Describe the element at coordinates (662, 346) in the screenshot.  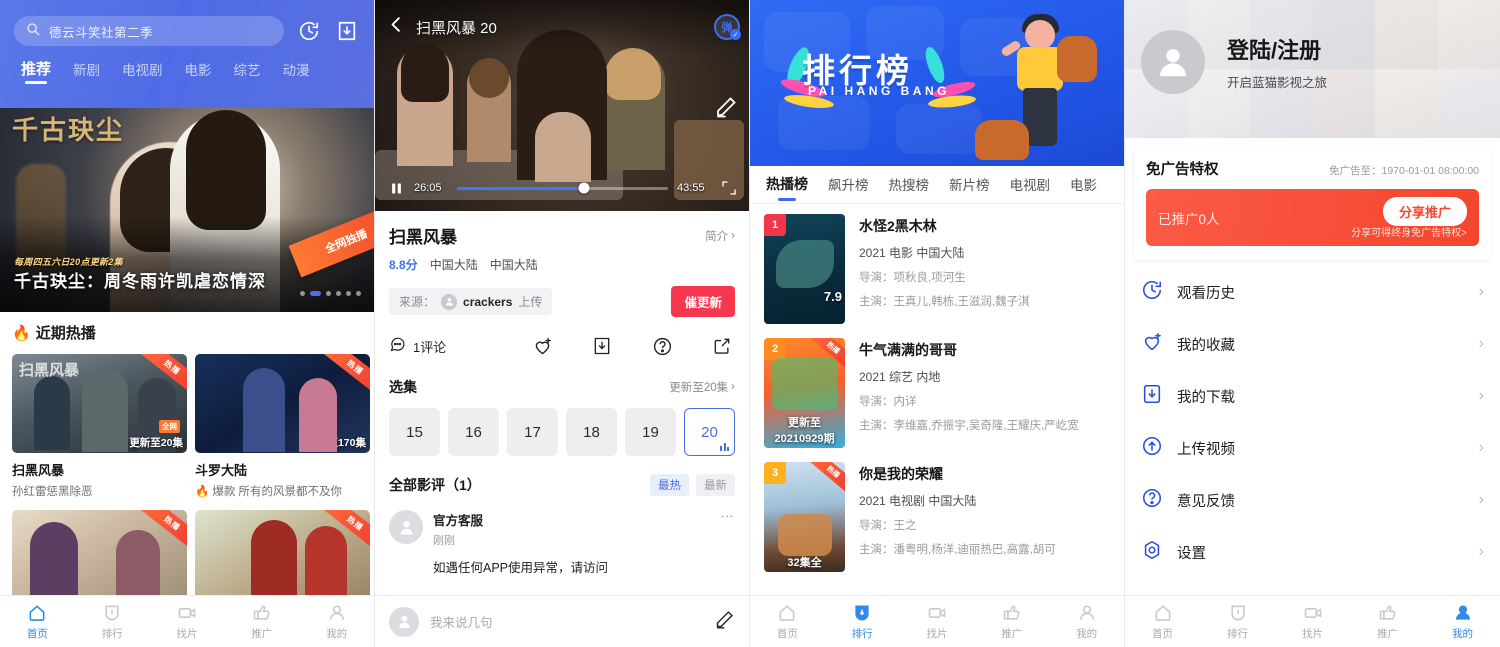
I see `help-icon` at that location.